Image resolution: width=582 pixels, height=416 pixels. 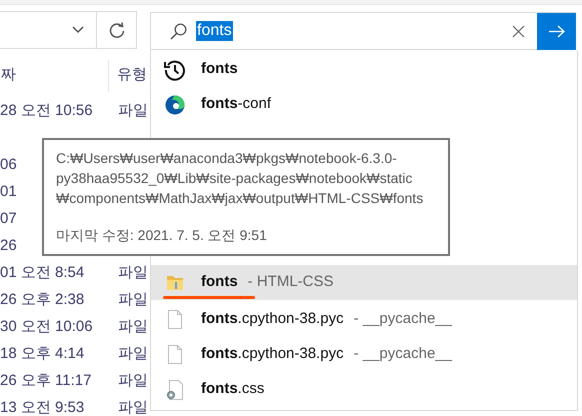 I want to click on suggestion-item: fonts-conf, so click(x=364, y=104).